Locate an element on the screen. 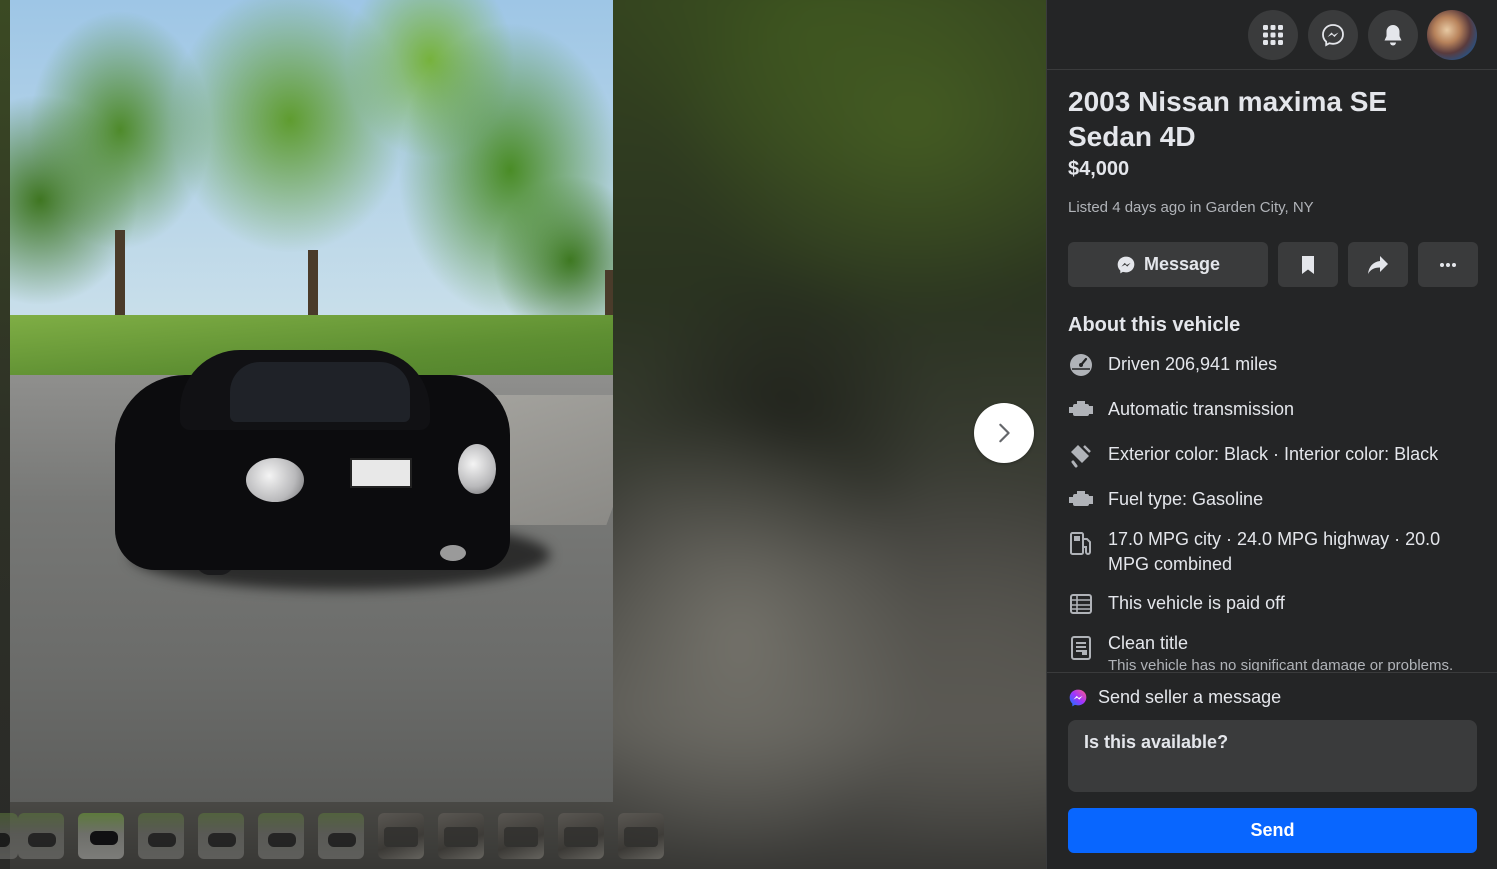 The image size is (1497, 869). chevron-right-icon is located at coordinates (1004, 433).